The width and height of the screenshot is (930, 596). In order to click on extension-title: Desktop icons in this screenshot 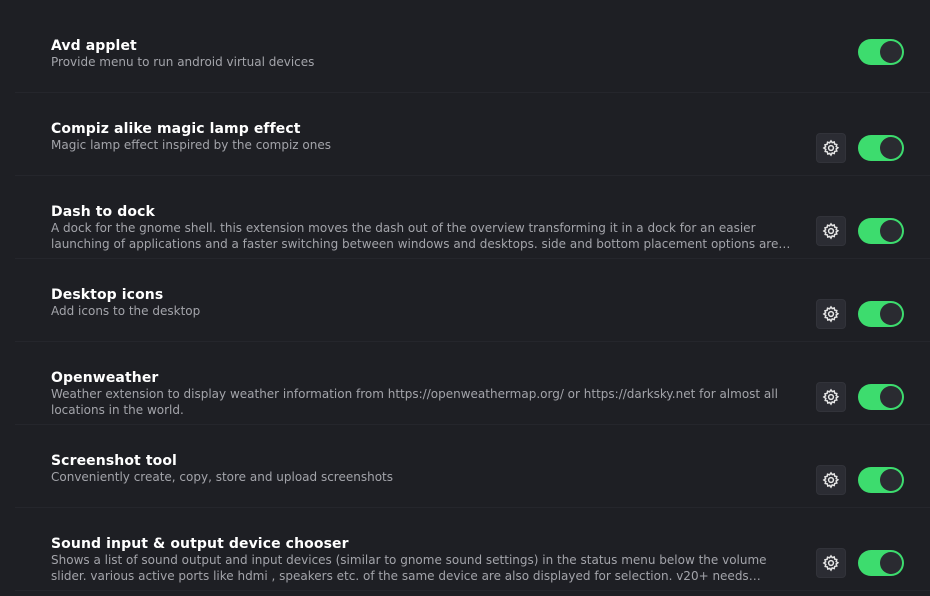, I will do `click(107, 295)`.